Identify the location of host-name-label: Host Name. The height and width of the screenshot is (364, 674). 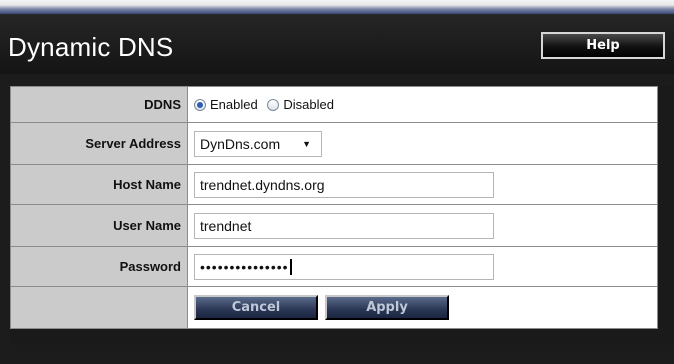
(99, 184).